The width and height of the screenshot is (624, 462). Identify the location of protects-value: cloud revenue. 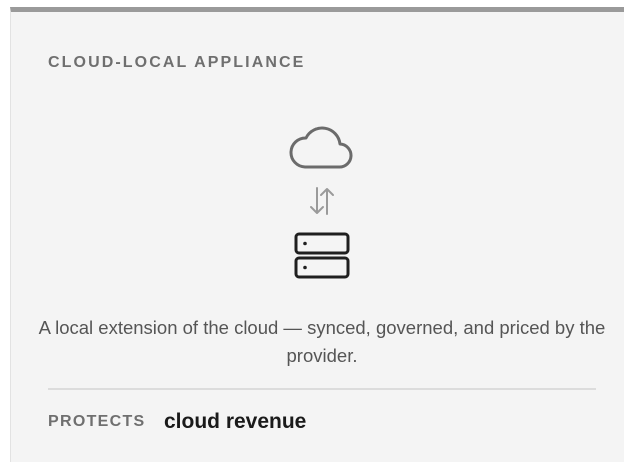
(235, 421).